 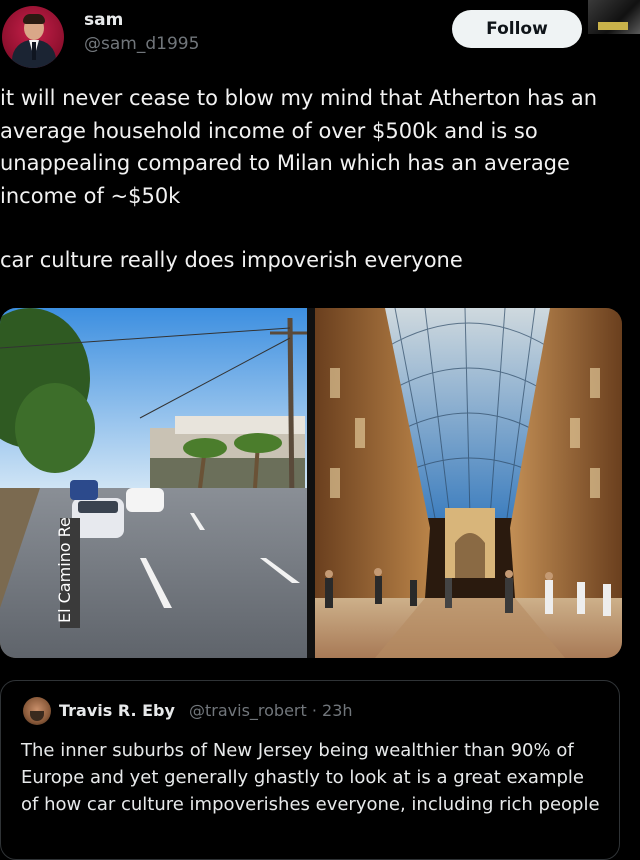 What do you see at coordinates (517, 29) in the screenshot?
I see `follow-button: Follow` at bounding box center [517, 29].